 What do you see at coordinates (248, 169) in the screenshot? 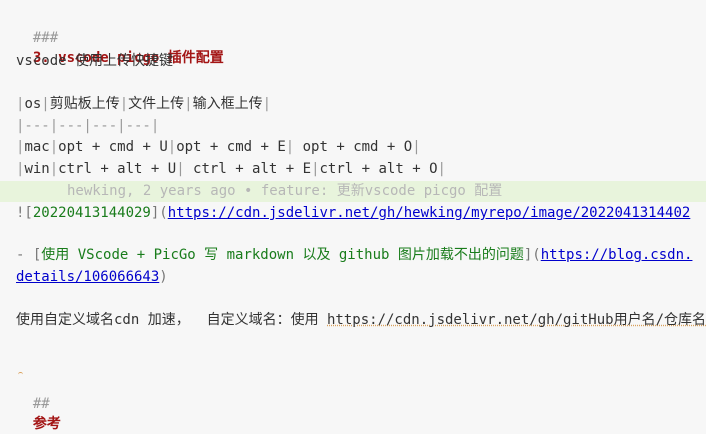
I see `table-cell: ctrl + alt + E` at bounding box center [248, 169].